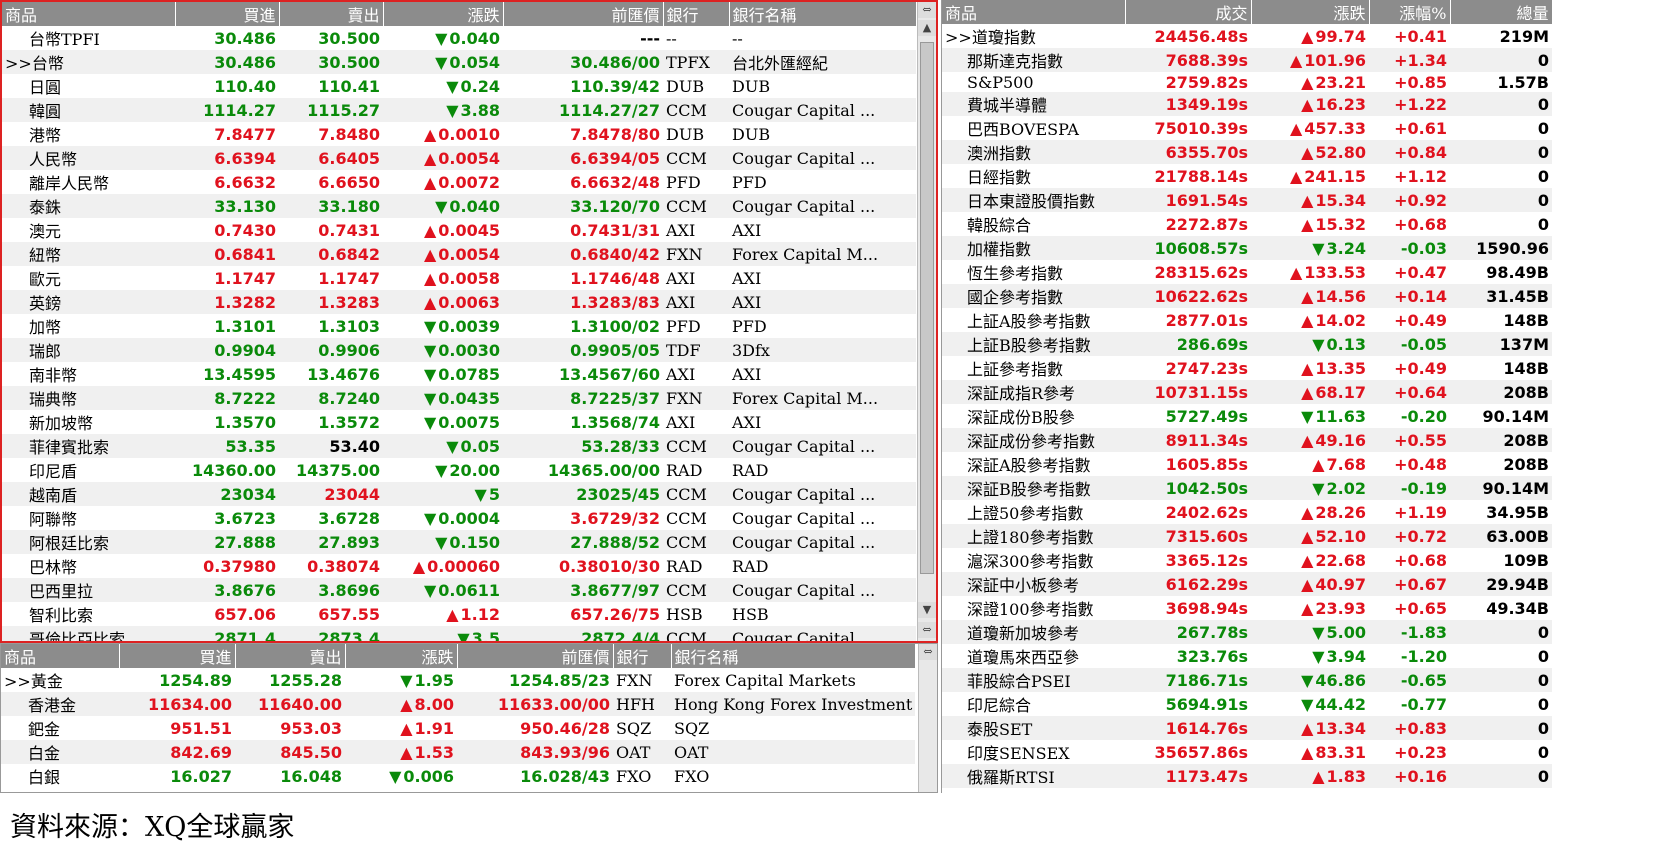  I want to click on metals-scrollbar: ⇔, so click(927, 718).